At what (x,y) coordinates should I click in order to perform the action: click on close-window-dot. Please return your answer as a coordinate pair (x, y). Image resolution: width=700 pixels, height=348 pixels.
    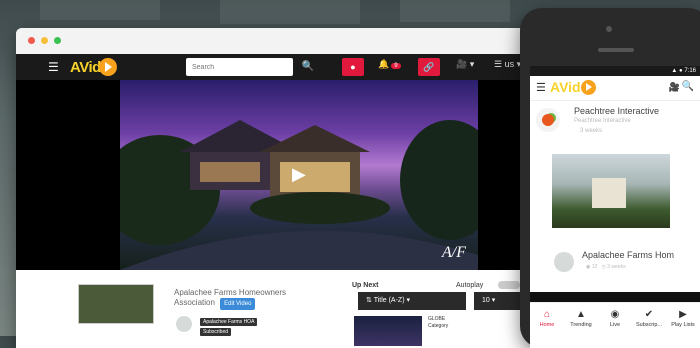
    Looking at the image, I should click on (31, 40).